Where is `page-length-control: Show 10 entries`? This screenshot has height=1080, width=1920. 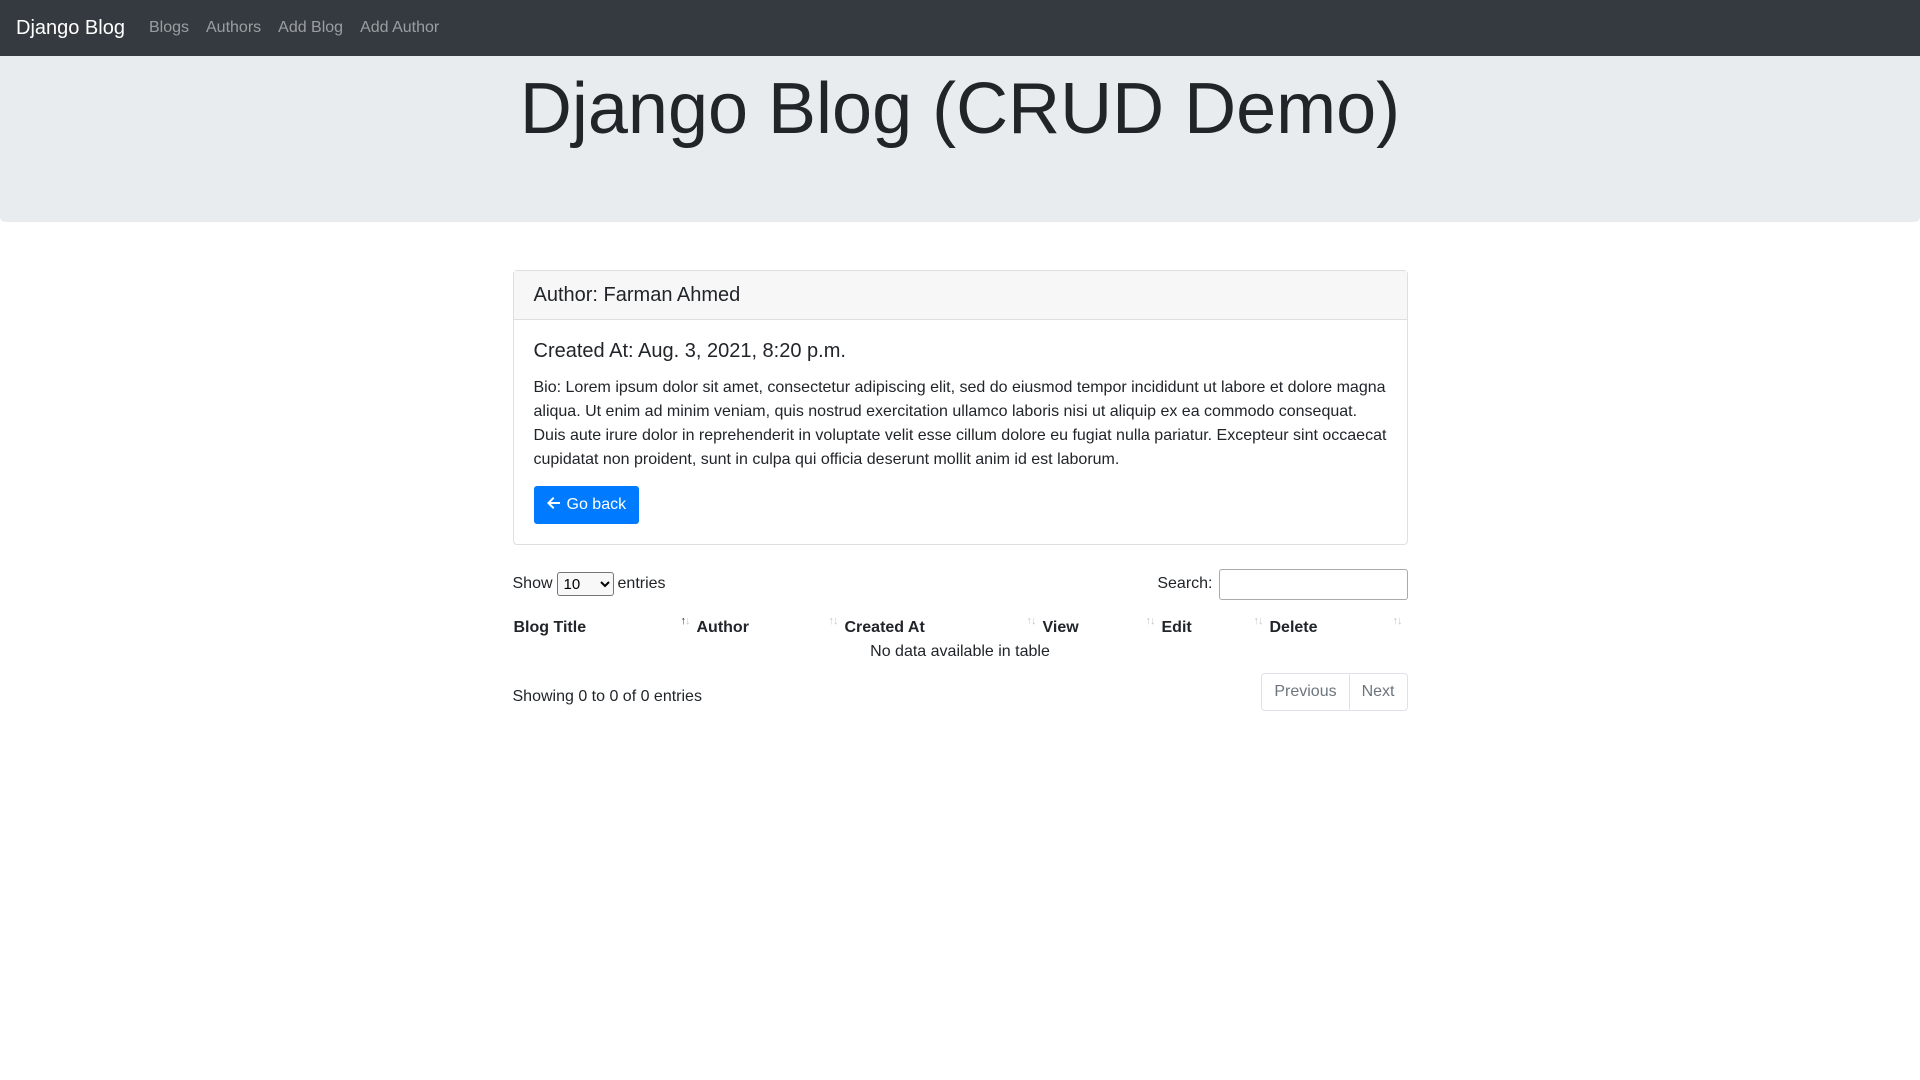 page-length-control: Show 10 entries is located at coordinates (589, 584).